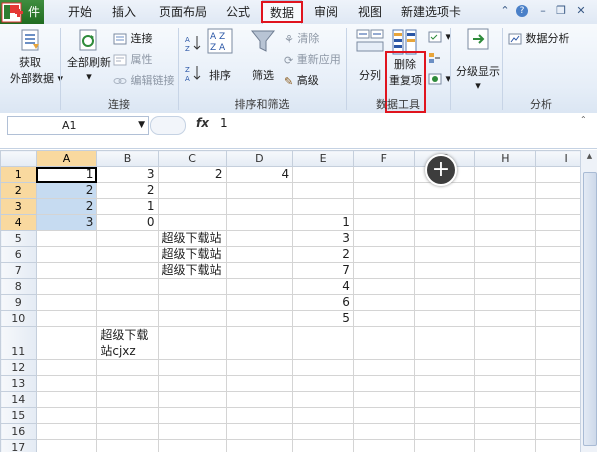 This screenshot has width=597, height=452. Describe the element at coordinates (259, 318) in the screenshot. I see `cell-d10` at that location.